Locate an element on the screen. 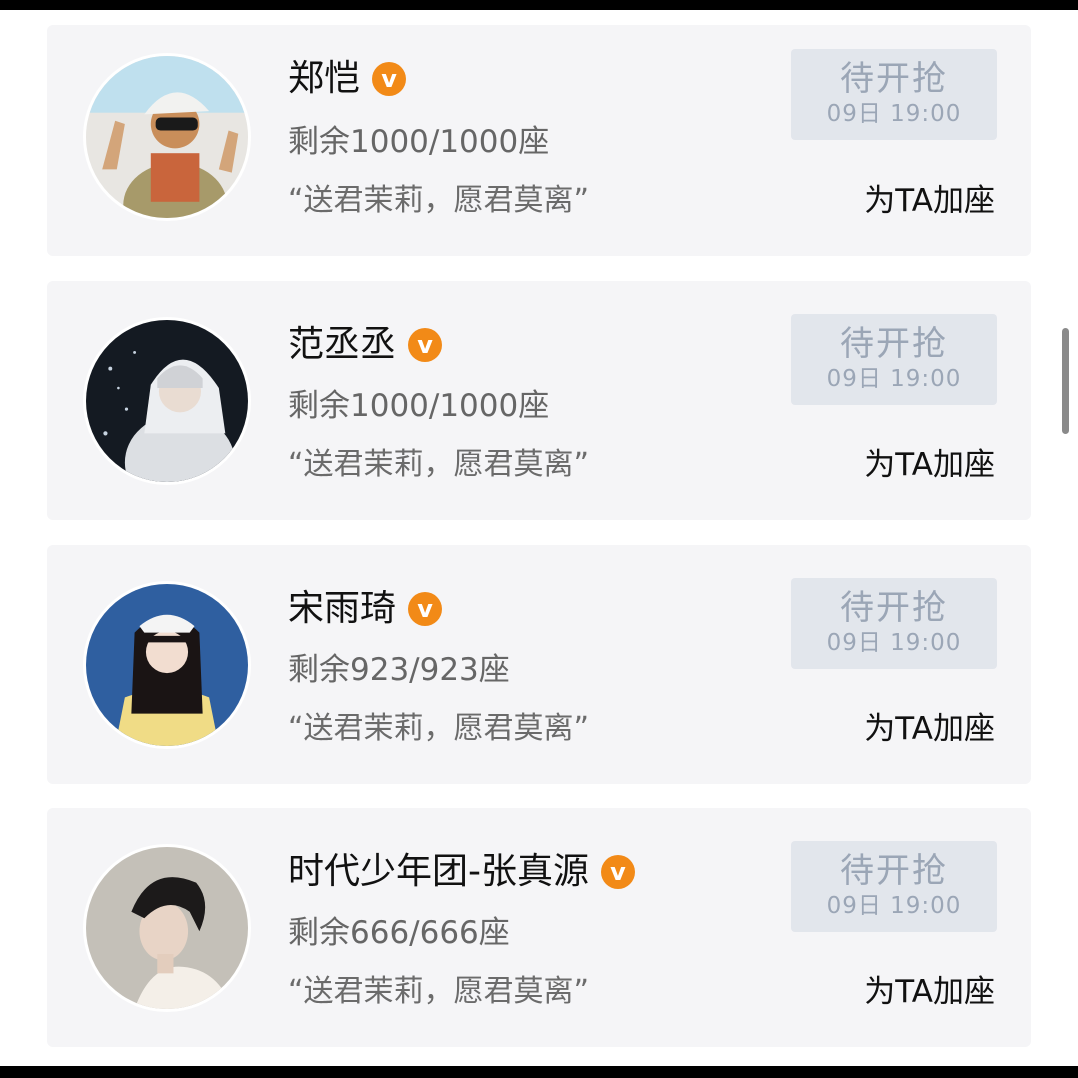 The height and width of the screenshot is (1078, 1078). name-row: 宋雨琦 v is located at coordinates (365, 609).